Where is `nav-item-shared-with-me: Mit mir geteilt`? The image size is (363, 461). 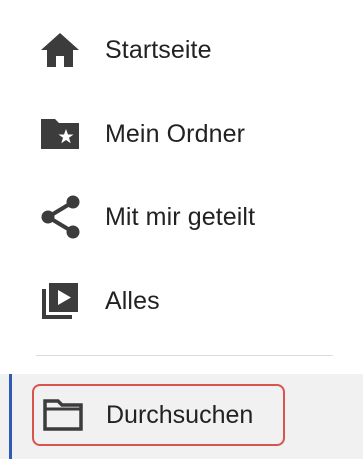
nav-item-shared-with-me: Mit mir geteilt is located at coordinates (181, 217).